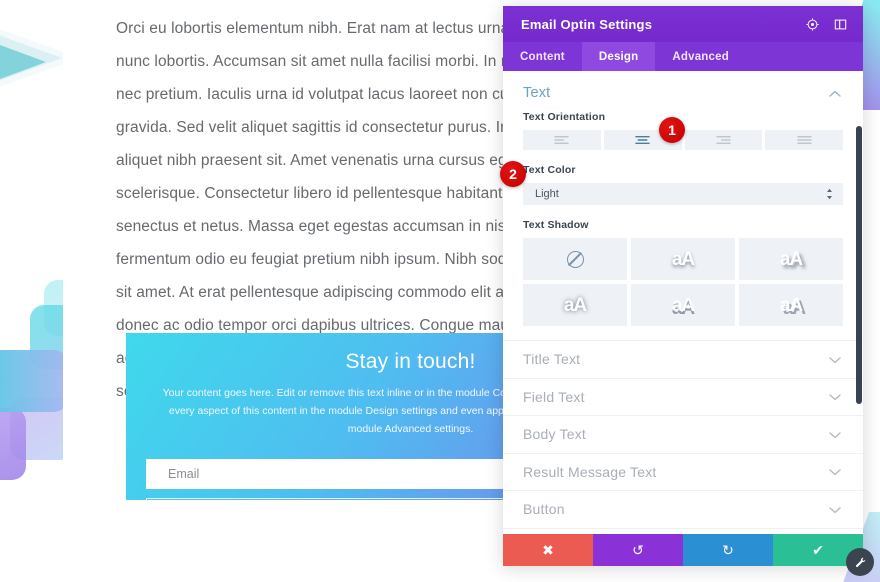 Image resolution: width=880 pixels, height=582 pixels. I want to click on target-icon, so click(812, 24).